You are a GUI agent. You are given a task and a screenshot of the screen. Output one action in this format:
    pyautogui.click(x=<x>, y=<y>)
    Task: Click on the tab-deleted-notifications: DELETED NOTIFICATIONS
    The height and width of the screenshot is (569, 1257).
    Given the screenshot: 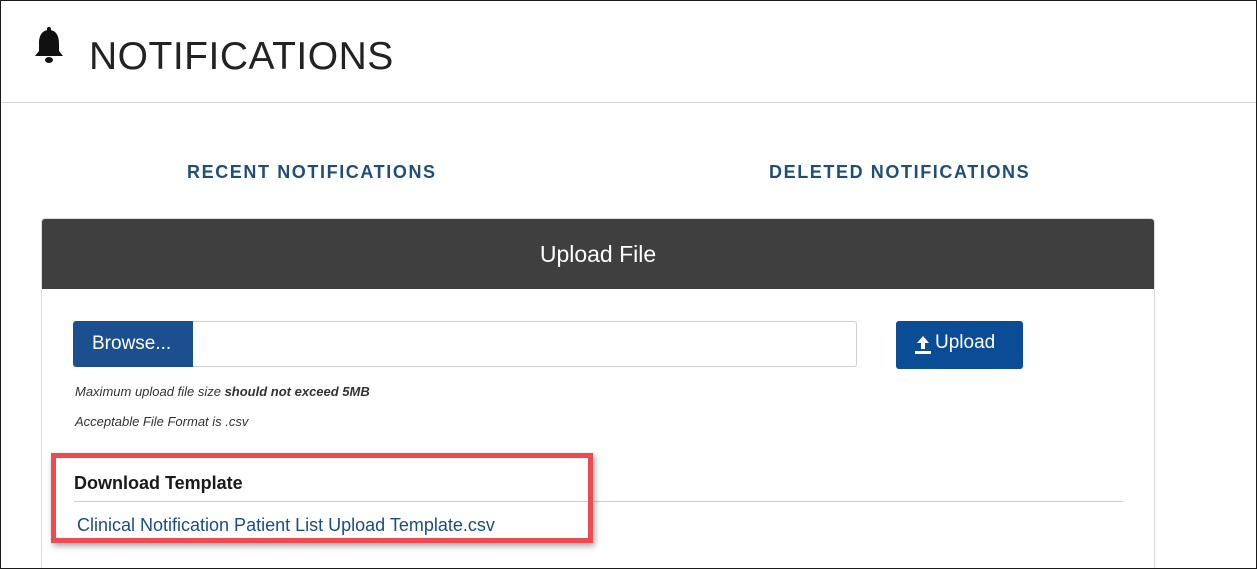 What is the action you would take?
    pyautogui.click(x=899, y=172)
    